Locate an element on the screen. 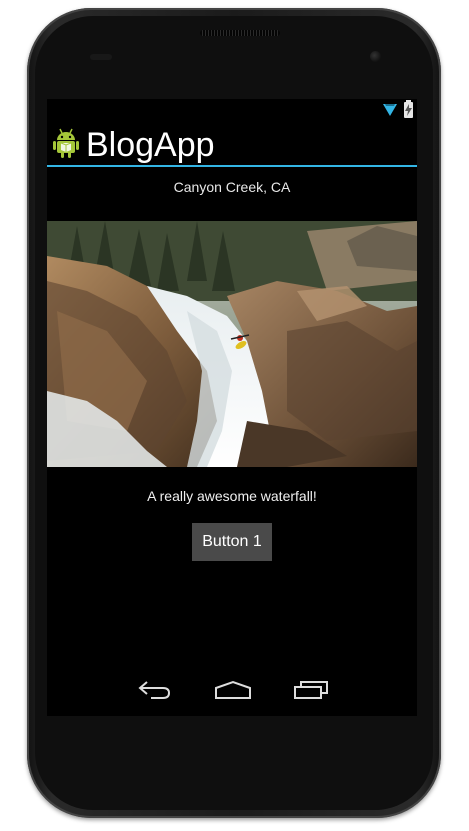  navigation-bar is located at coordinates (232, 692).